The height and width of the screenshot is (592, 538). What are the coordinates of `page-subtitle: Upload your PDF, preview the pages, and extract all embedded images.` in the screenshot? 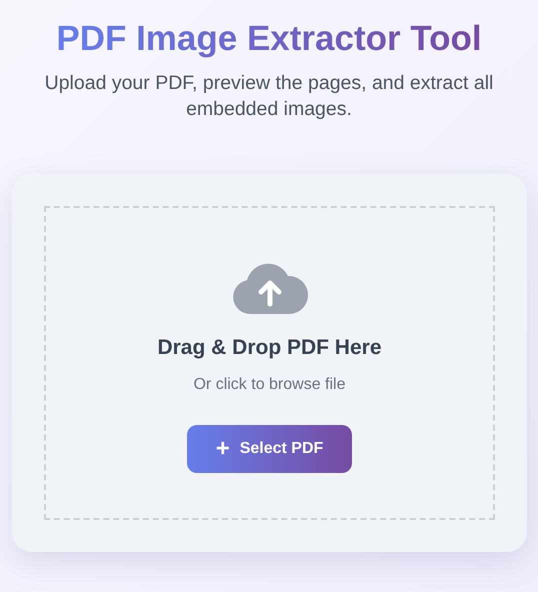 It's located at (269, 96).